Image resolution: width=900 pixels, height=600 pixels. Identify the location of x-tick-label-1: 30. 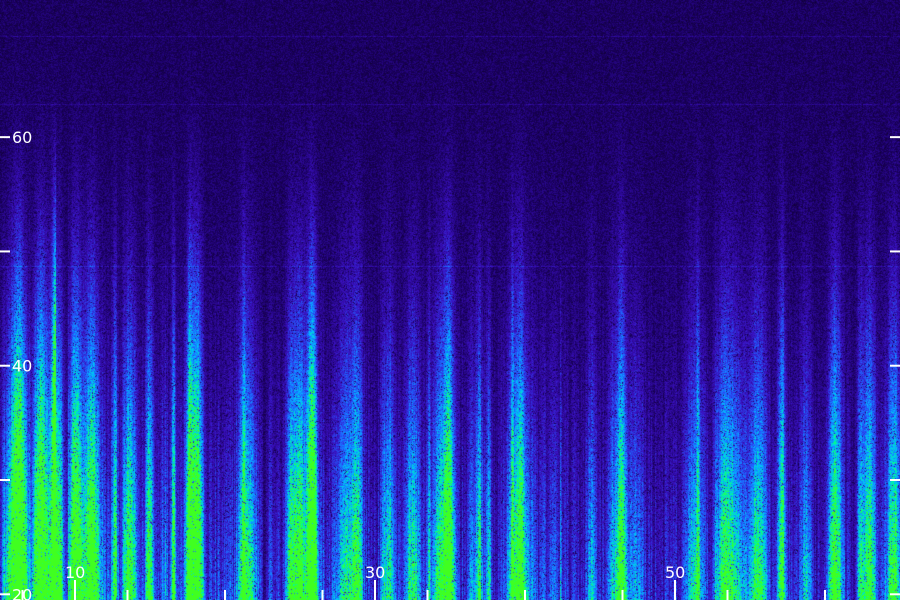
(375, 572).